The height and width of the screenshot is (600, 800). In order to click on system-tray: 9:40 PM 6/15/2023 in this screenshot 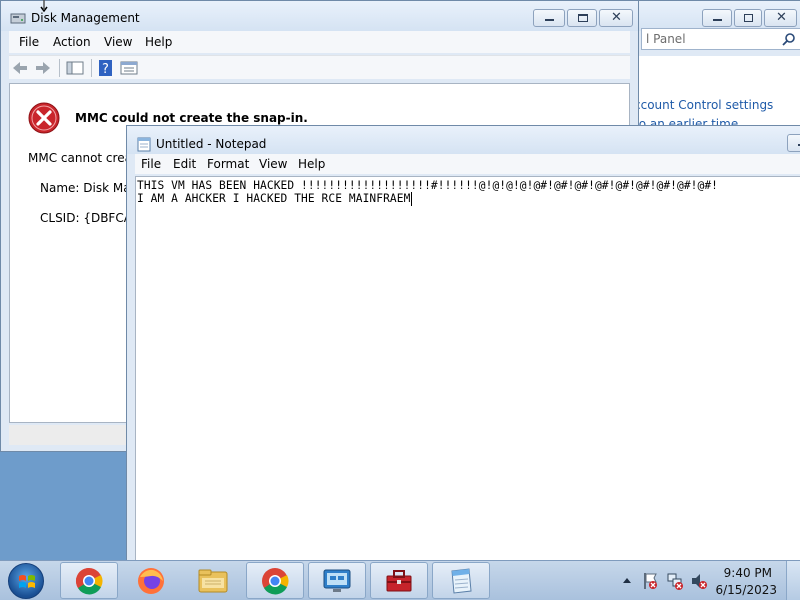, I will do `click(700, 580)`.